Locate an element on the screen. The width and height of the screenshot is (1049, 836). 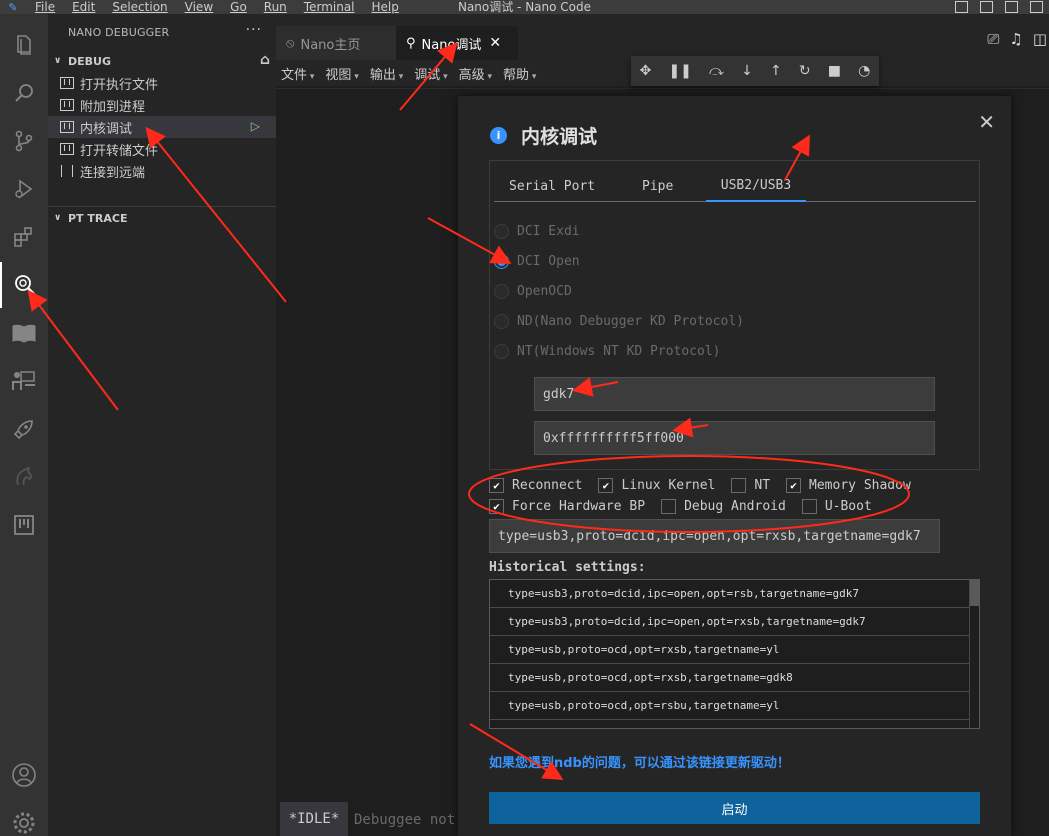
home-icon: ⌂ is located at coordinates (265, 60).